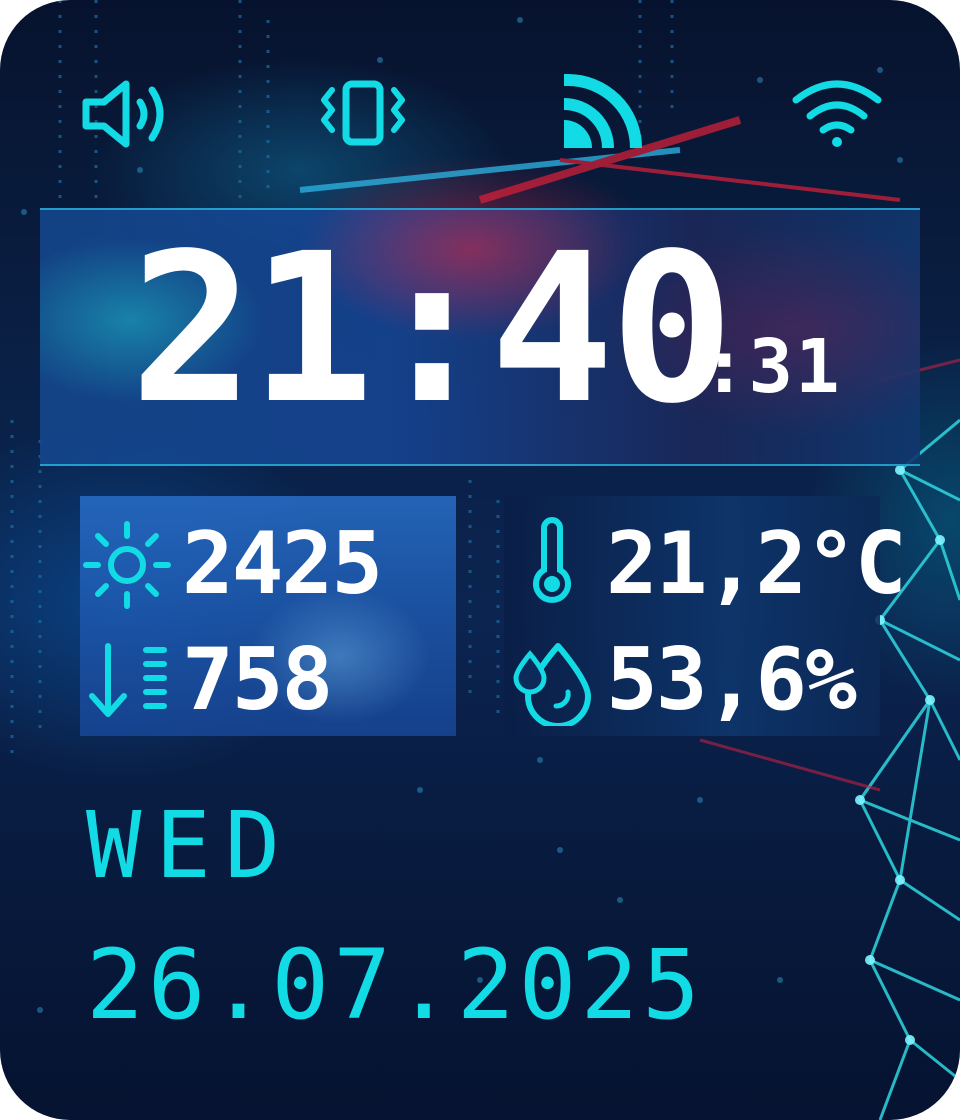 This screenshot has height=1120, width=960. What do you see at coordinates (363, 114) in the screenshot?
I see `vibrate-icon` at bounding box center [363, 114].